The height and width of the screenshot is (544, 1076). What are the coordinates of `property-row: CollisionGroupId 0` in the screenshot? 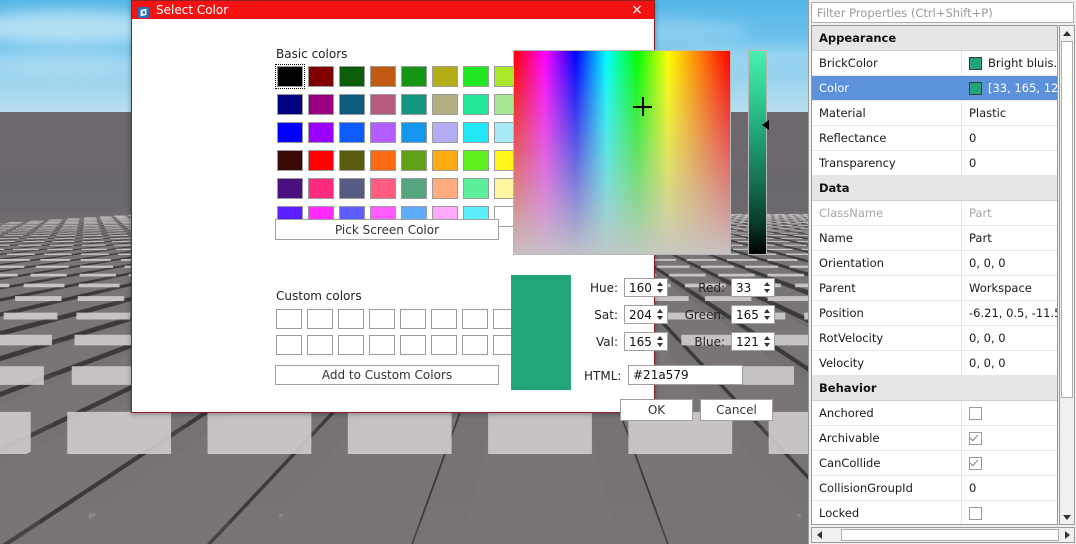 It's located at (934, 488).